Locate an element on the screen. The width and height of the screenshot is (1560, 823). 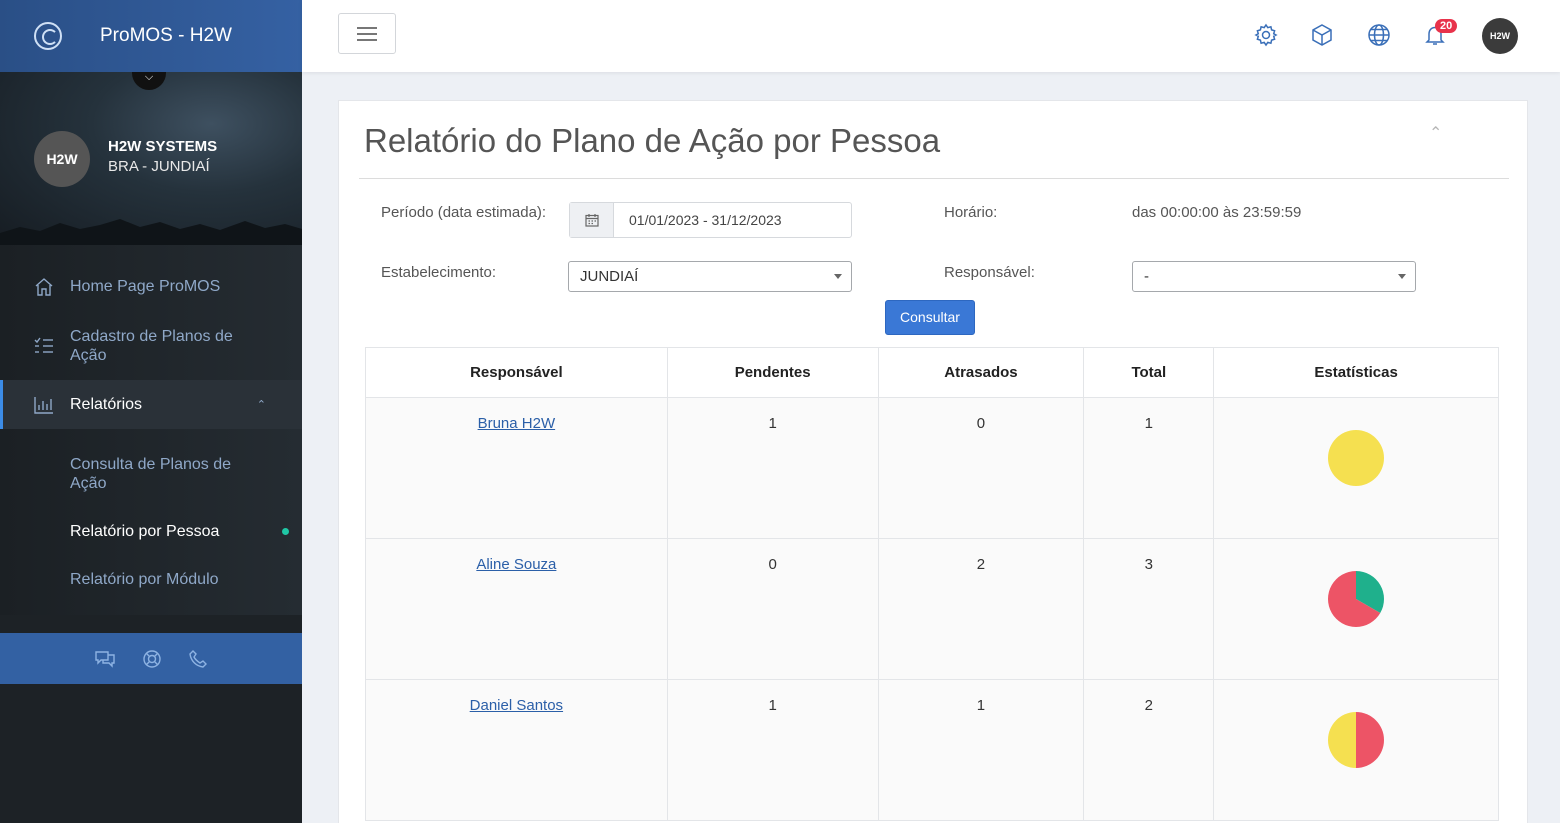
column-header: Estatísticas is located at coordinates (1356, 372).